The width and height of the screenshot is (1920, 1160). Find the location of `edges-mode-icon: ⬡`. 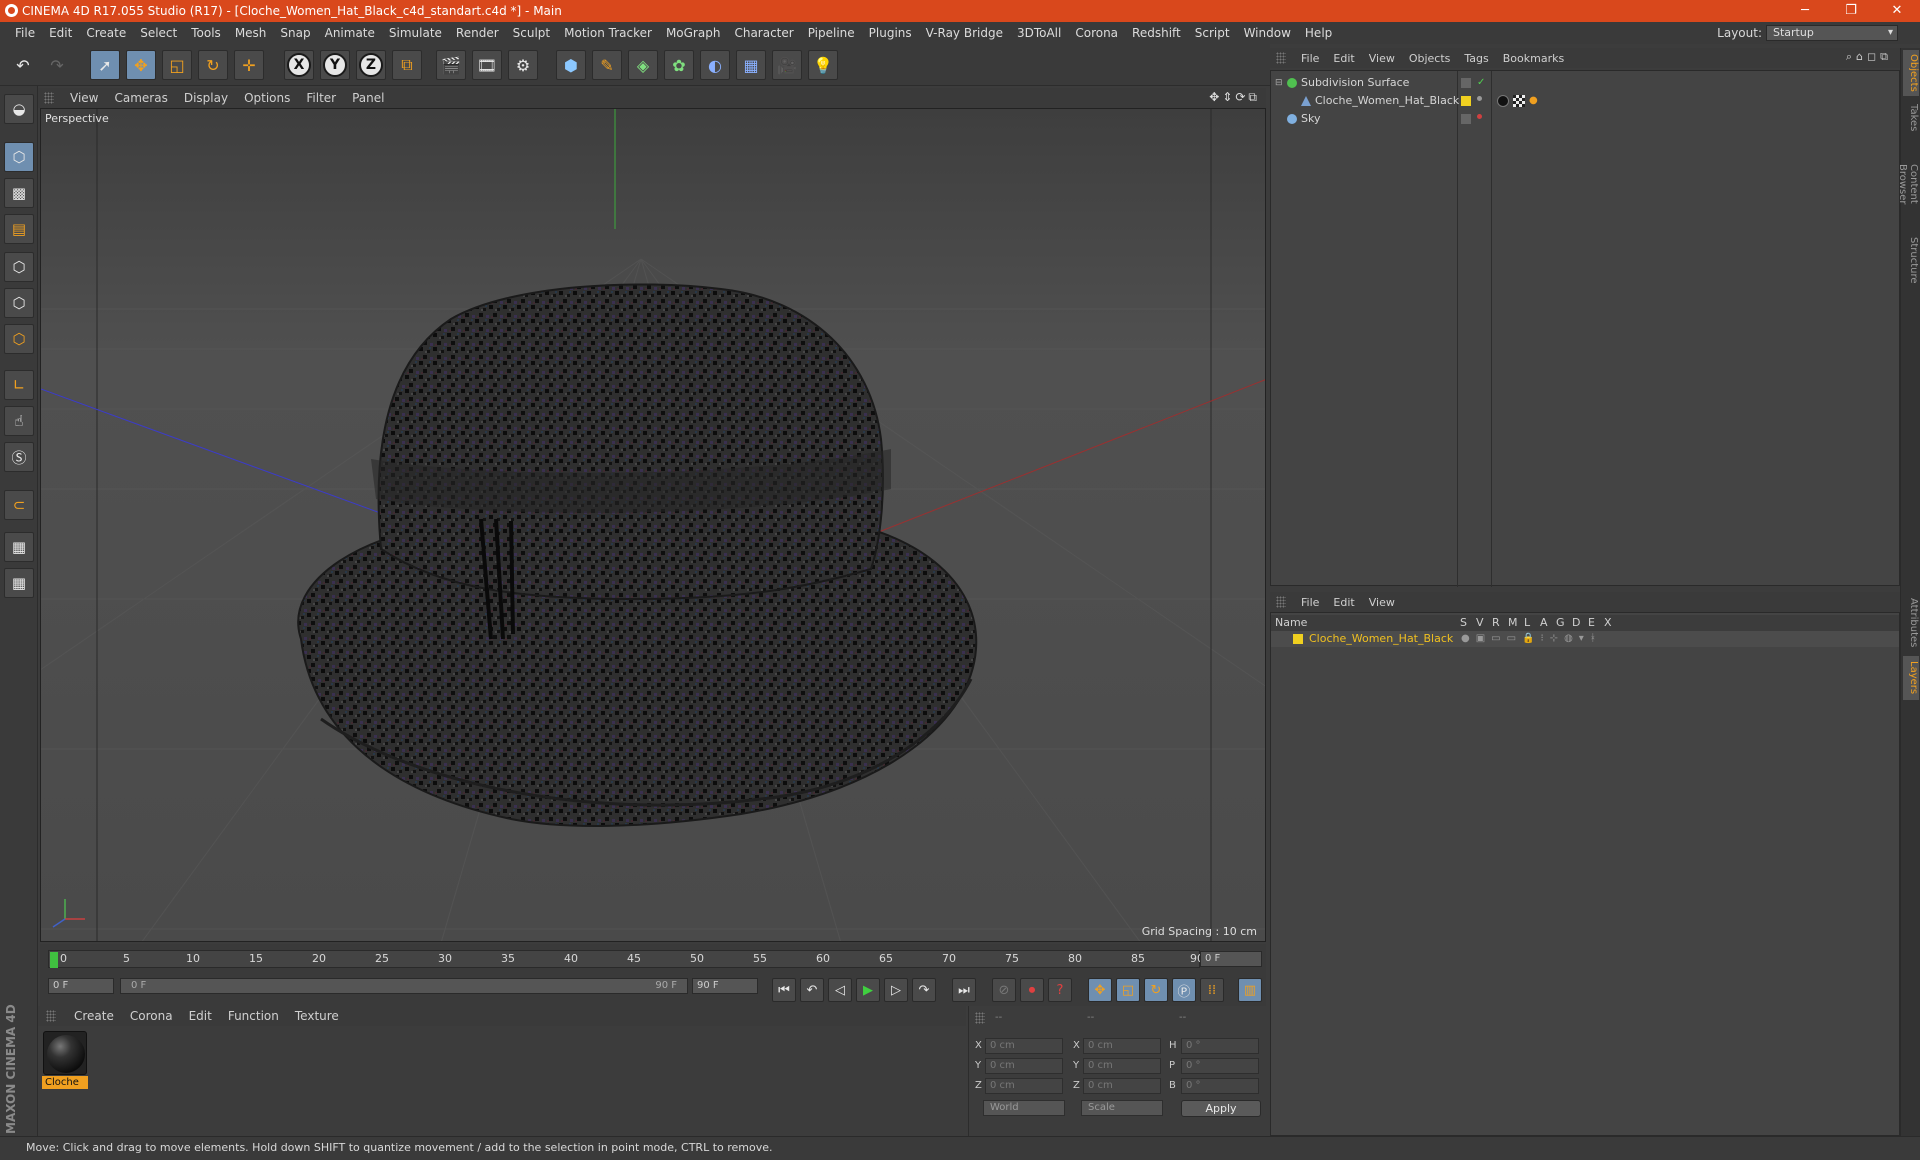

edges-mode-icon: ⬡ is located at coordinates (19, 303).